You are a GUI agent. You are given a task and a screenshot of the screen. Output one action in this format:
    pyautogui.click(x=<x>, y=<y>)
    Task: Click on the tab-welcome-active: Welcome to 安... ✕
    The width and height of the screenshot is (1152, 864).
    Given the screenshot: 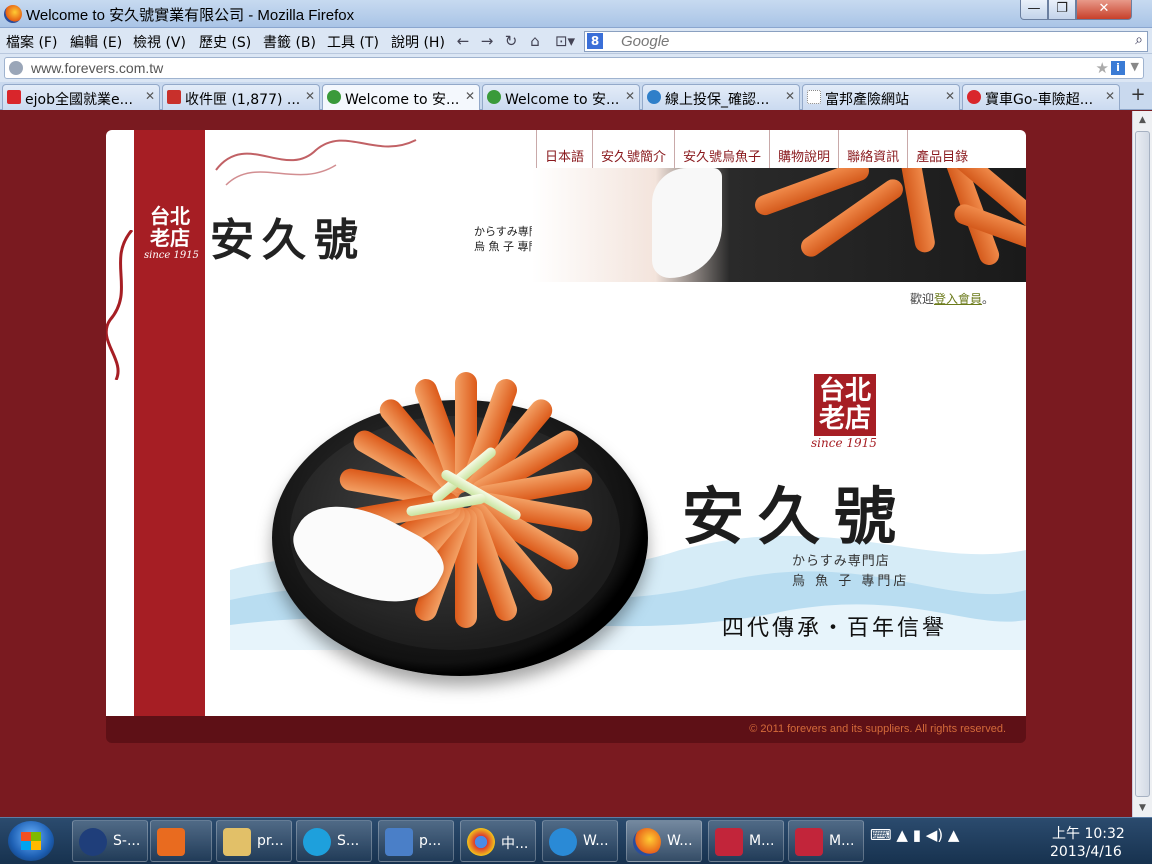 What is the action you would take?
    pyautogui.click(x=401, y=97)
    